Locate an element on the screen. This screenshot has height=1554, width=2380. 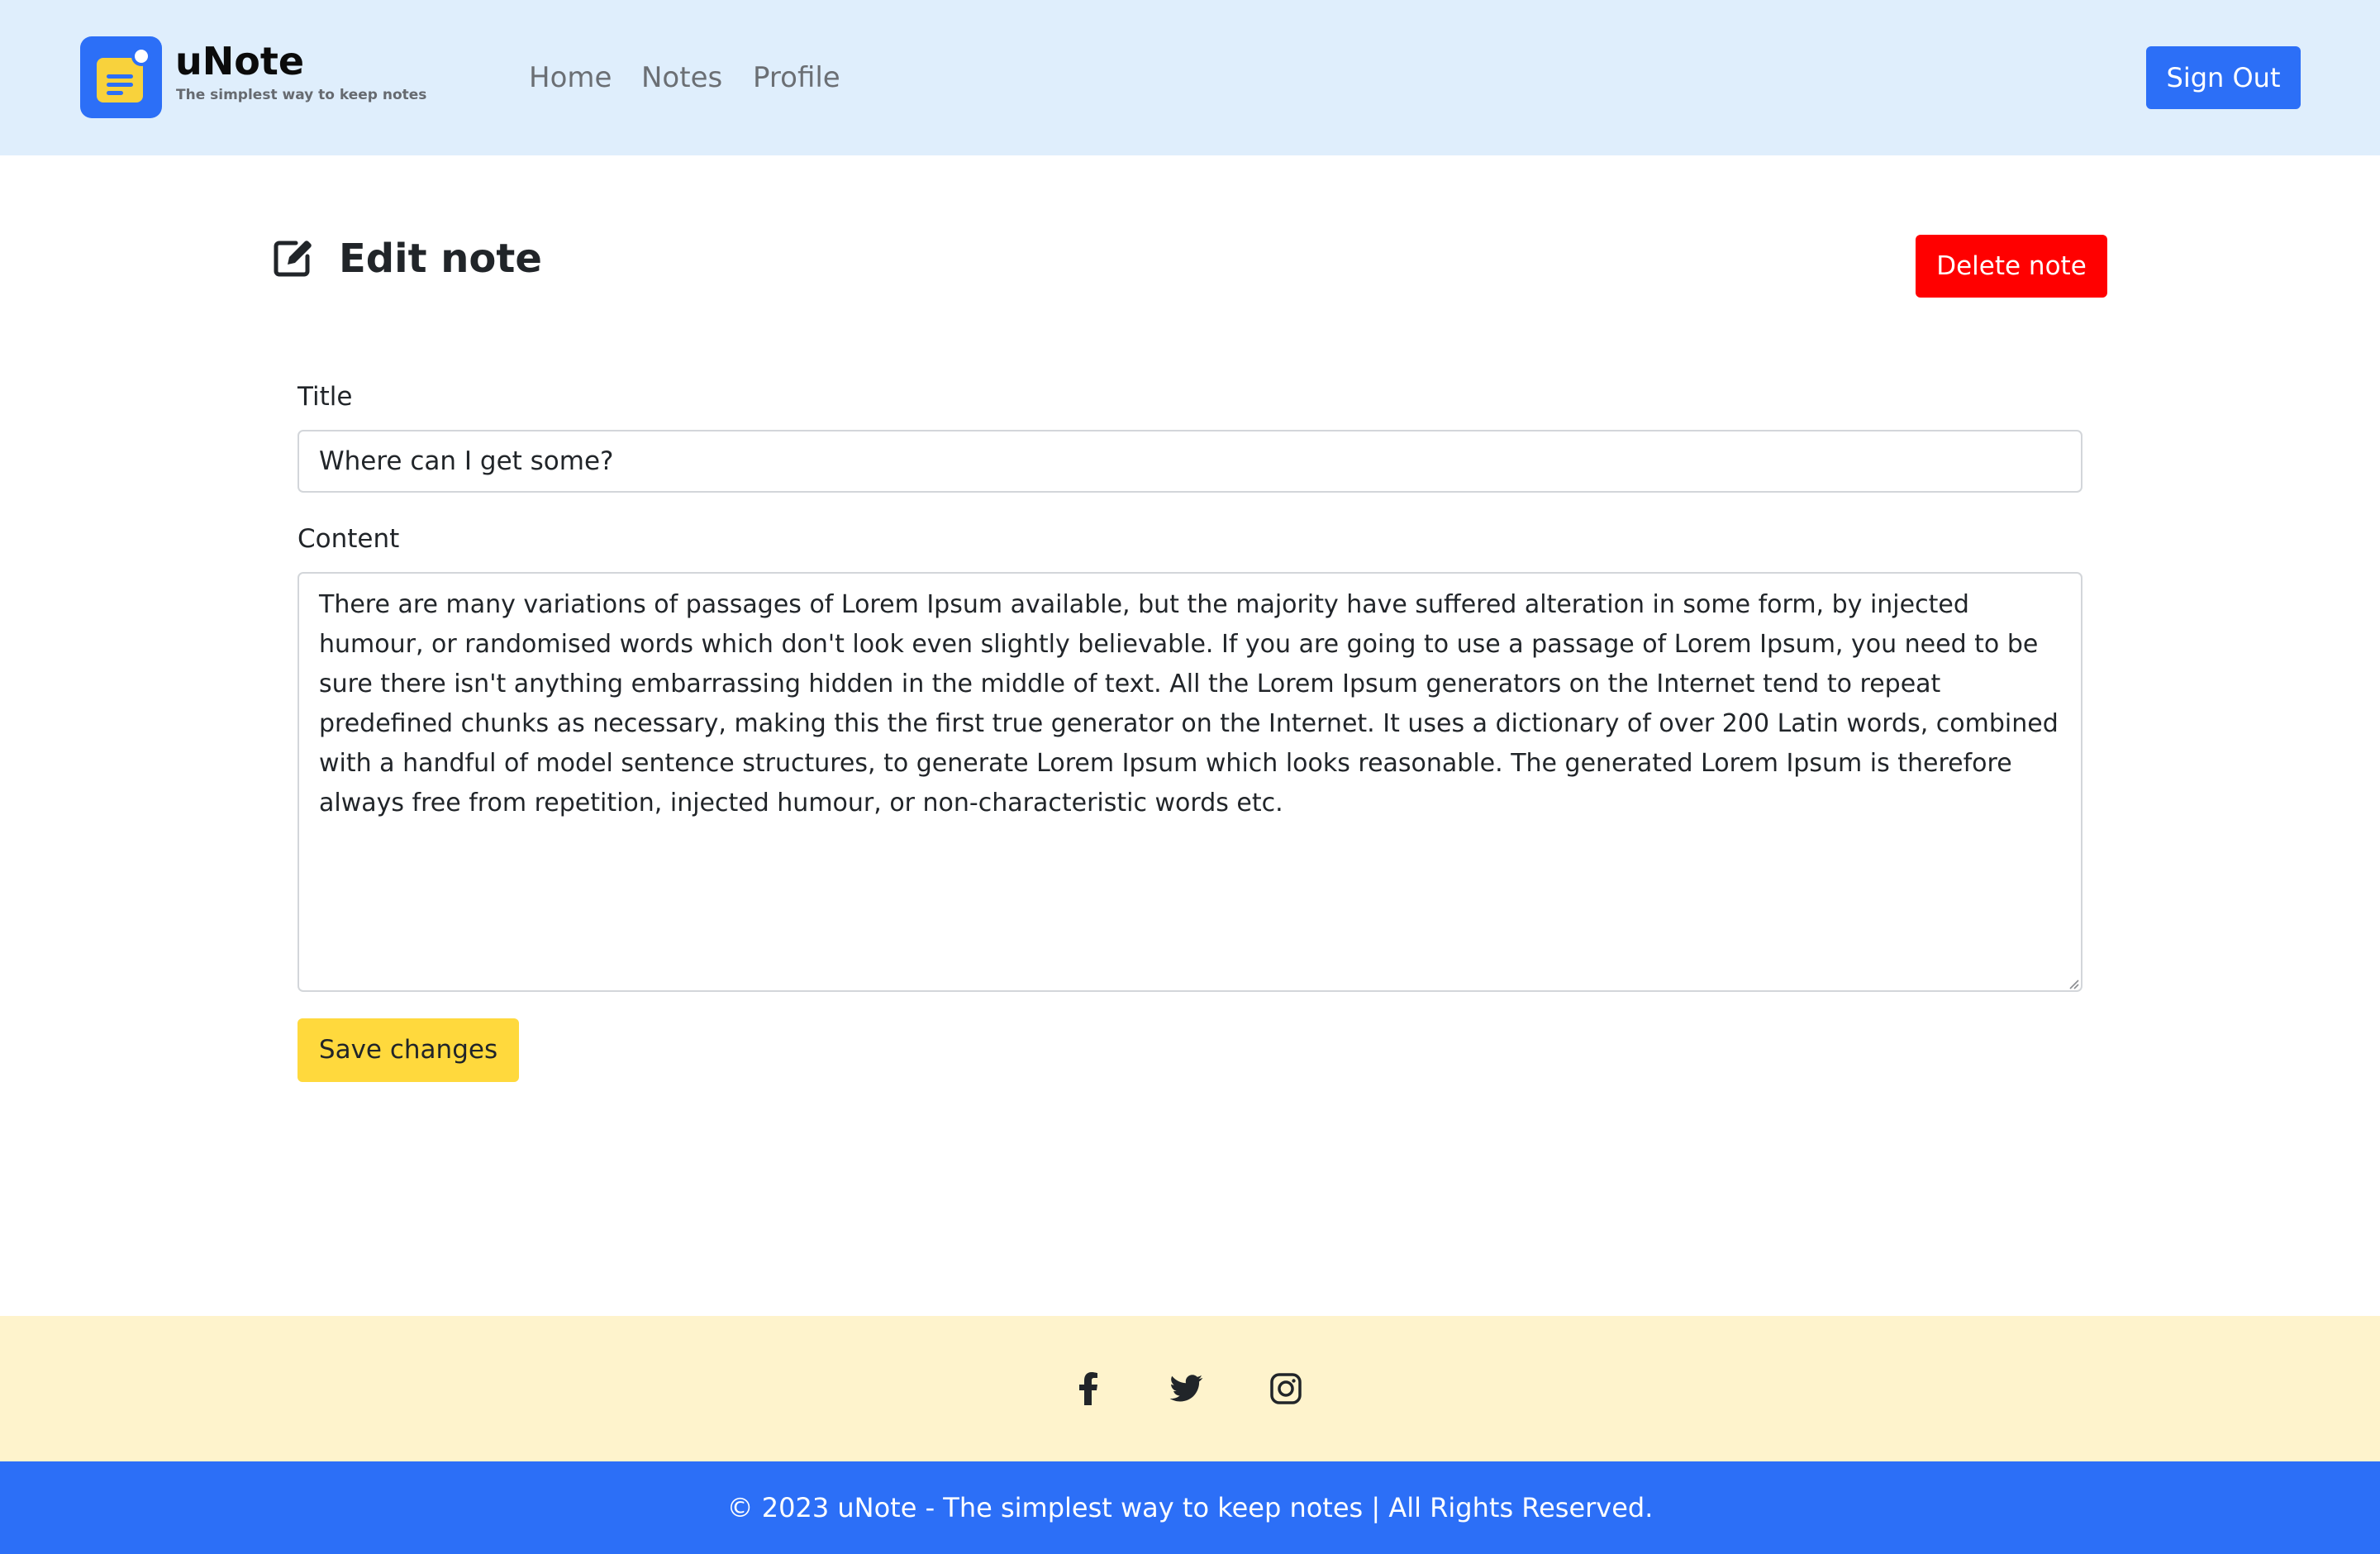
title-label: Title is located at coordinates (325, 397).